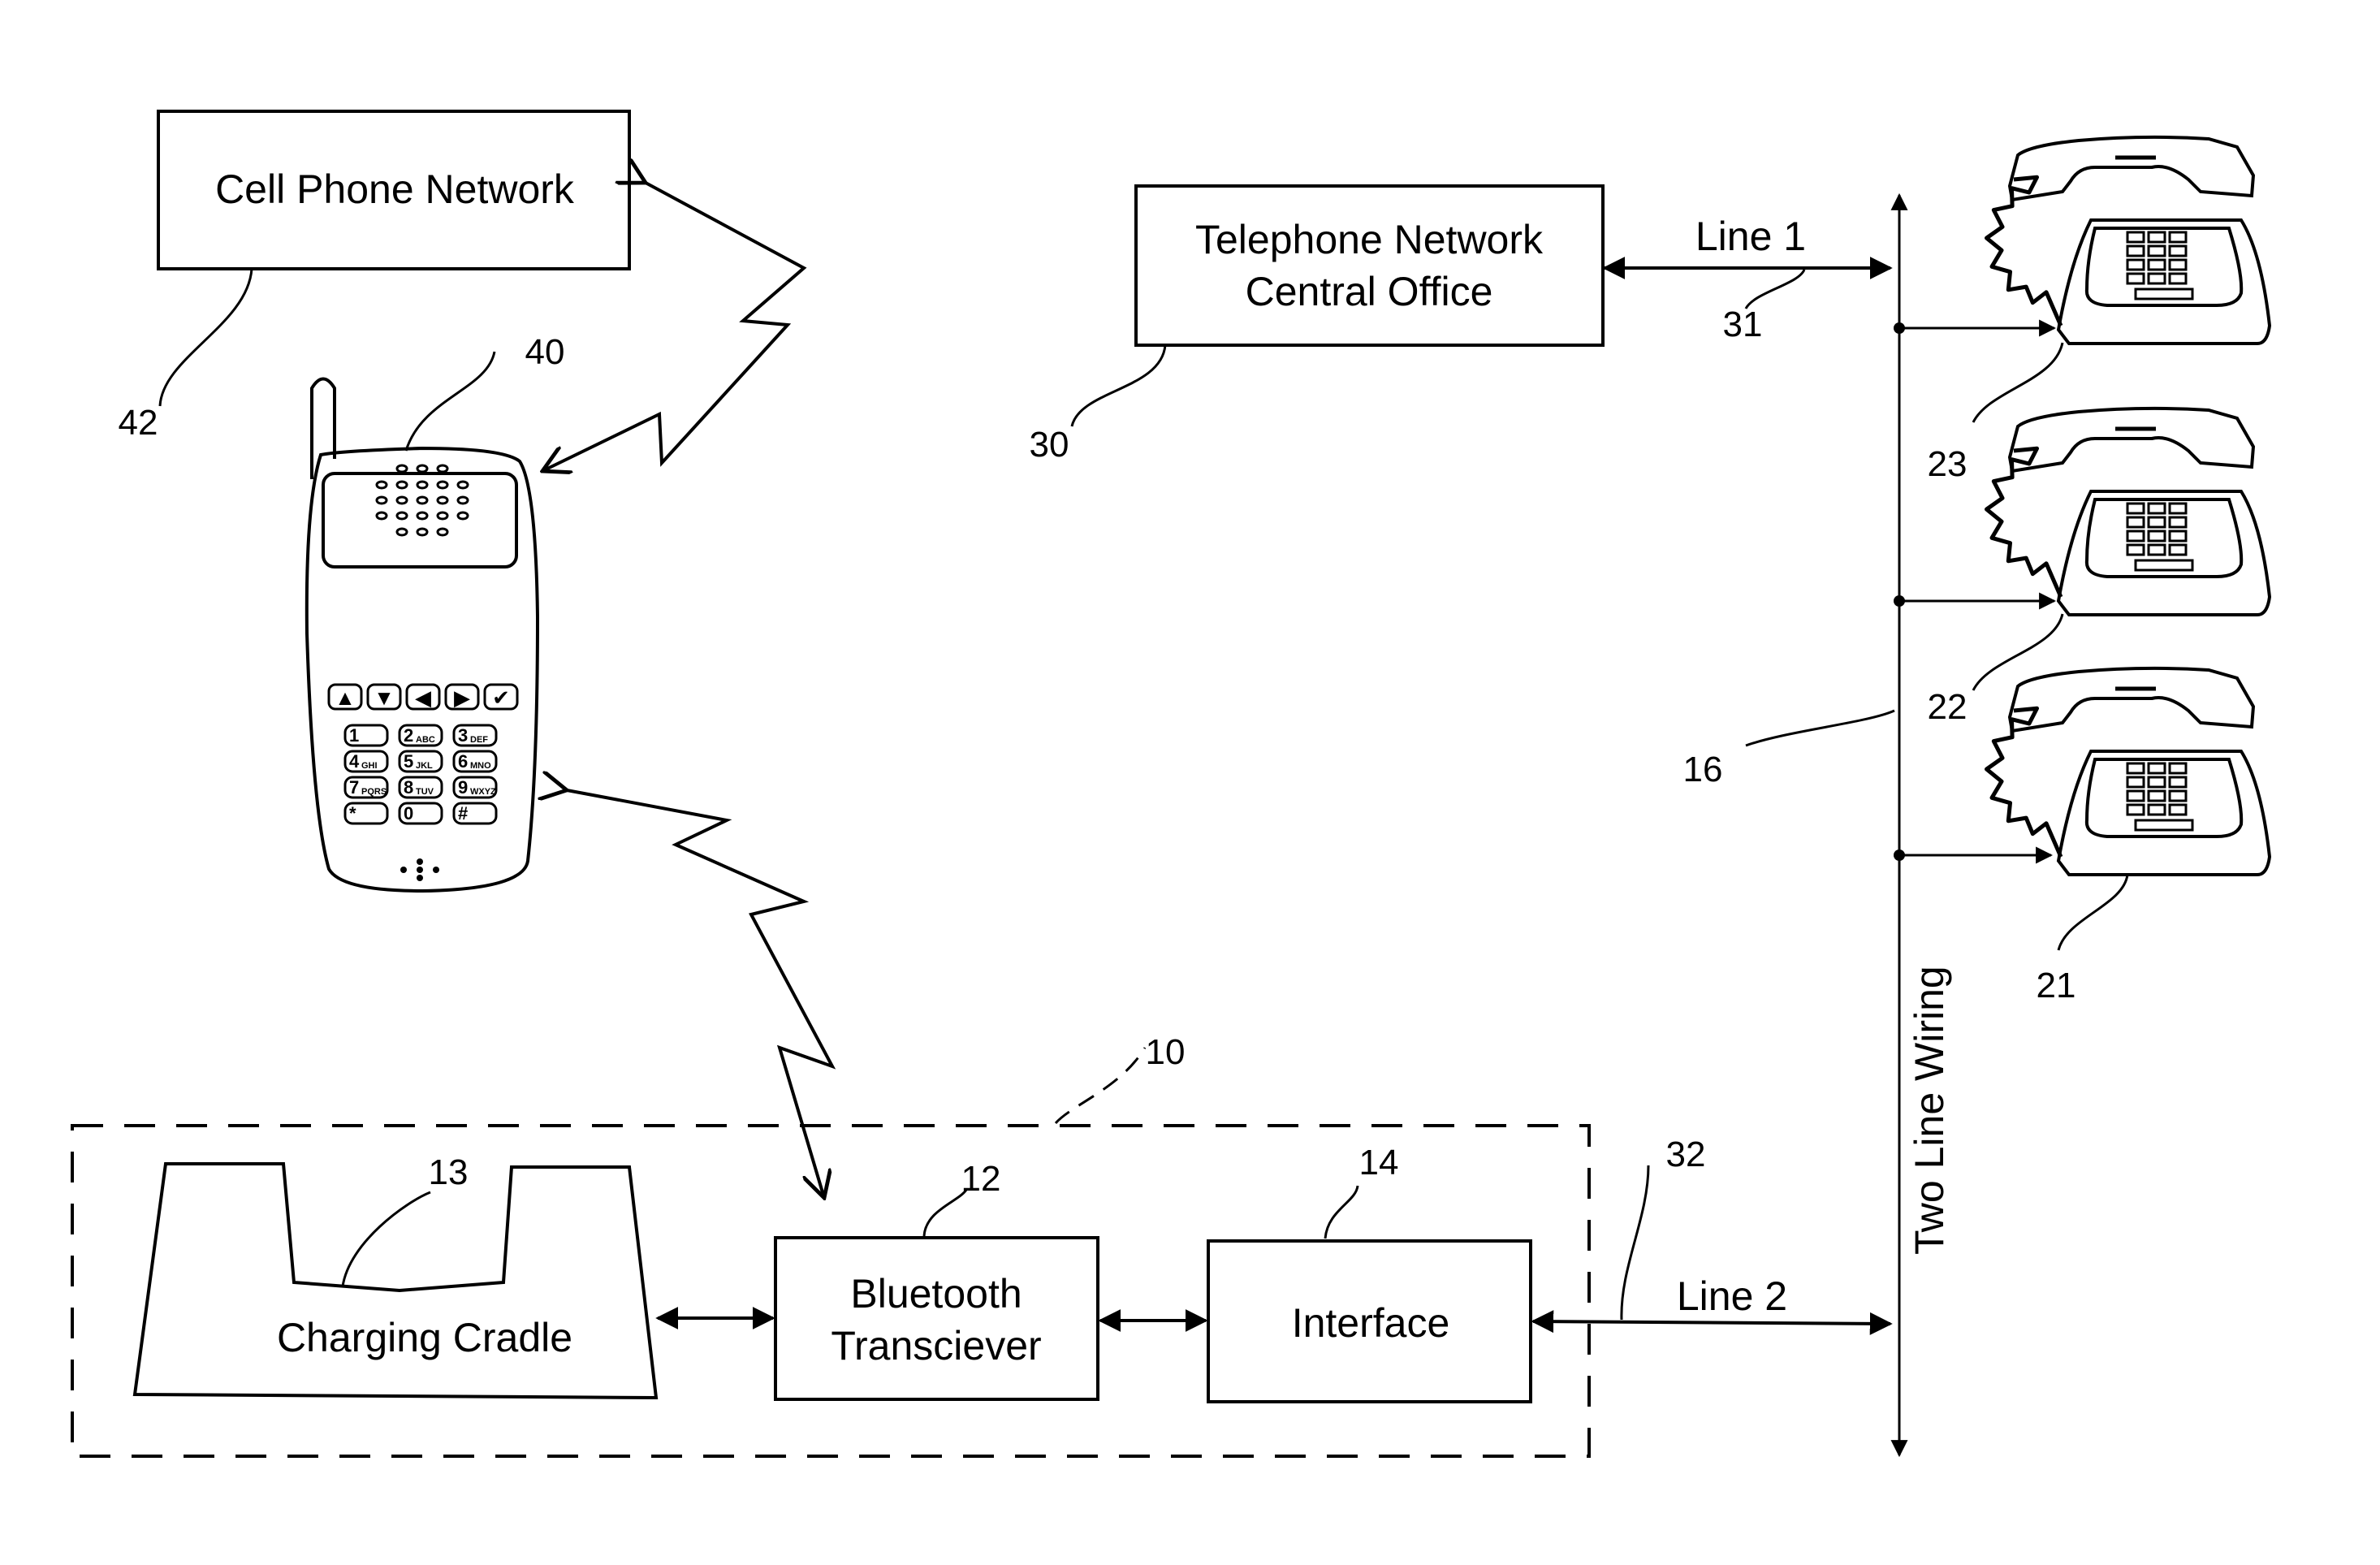  What do you see at coordinates (386, 1239) in the screenshot?
I see `ref-13-leader` at bounding box center [386, 1239].